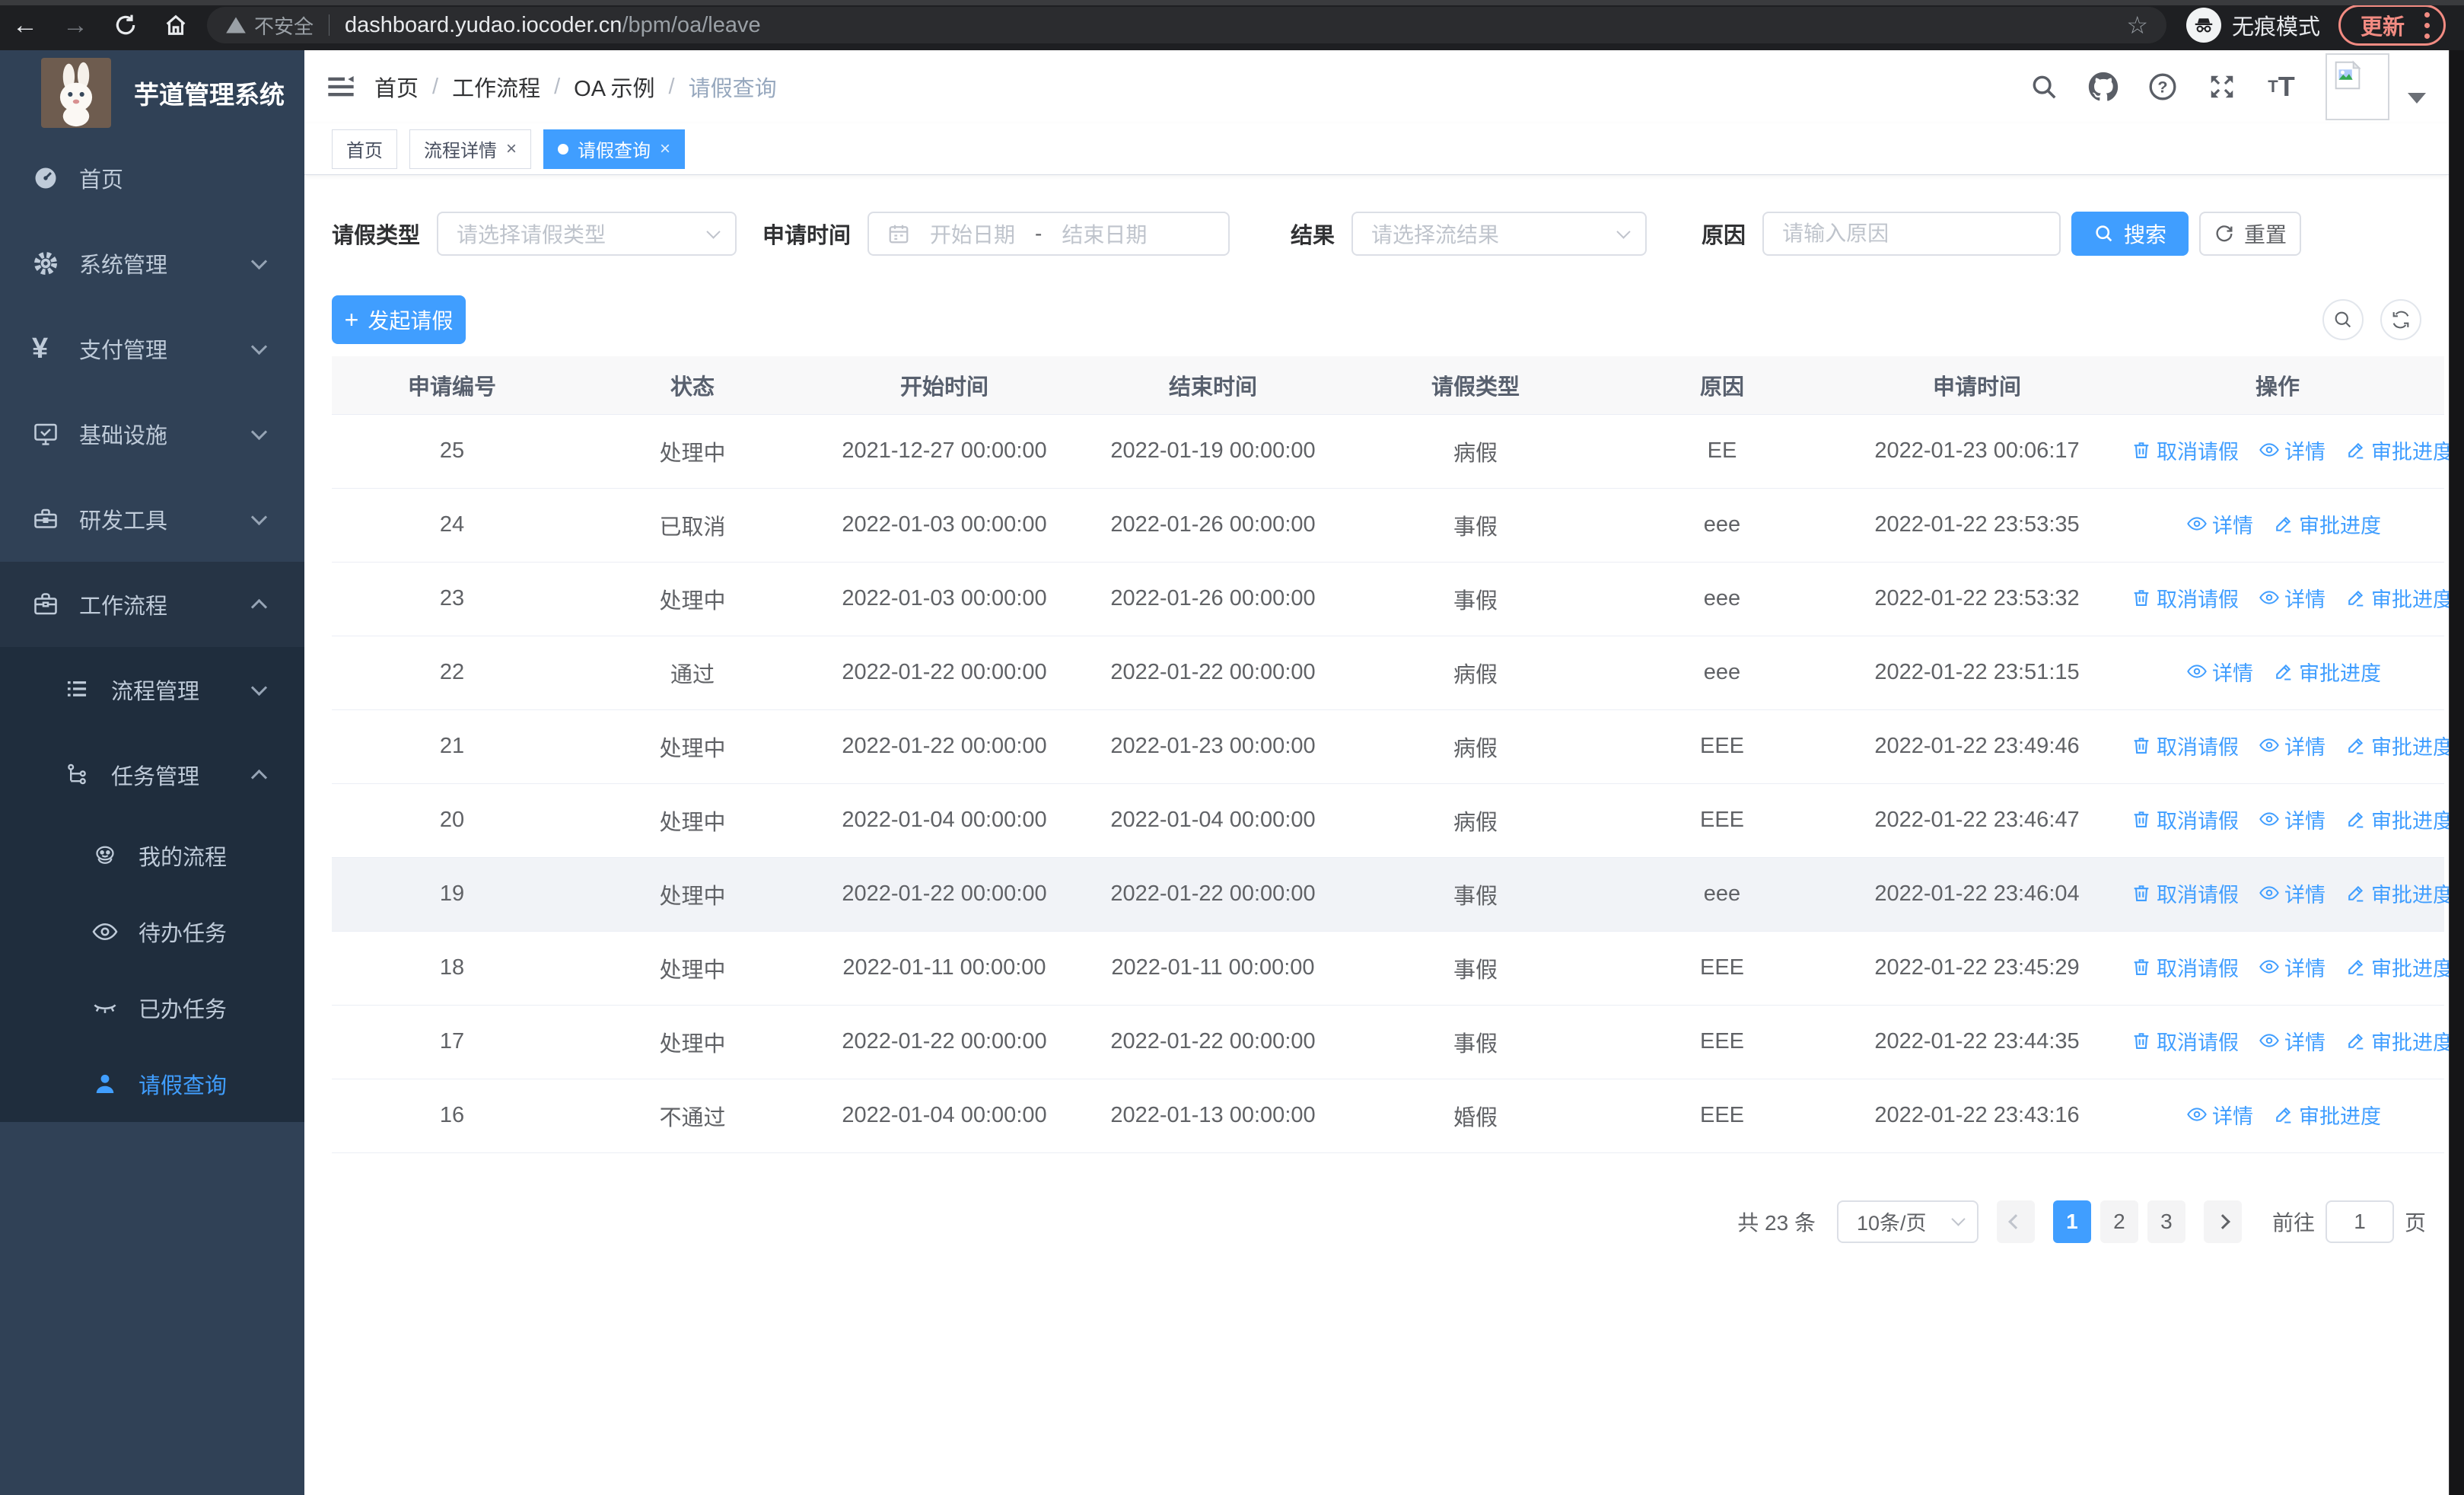 The image size is (2464, 1495). Describe the element at coordinates (1977, 821) in the screenshot. I see `cell-apply_time: 2022-01-22 23:46:47` at that location.